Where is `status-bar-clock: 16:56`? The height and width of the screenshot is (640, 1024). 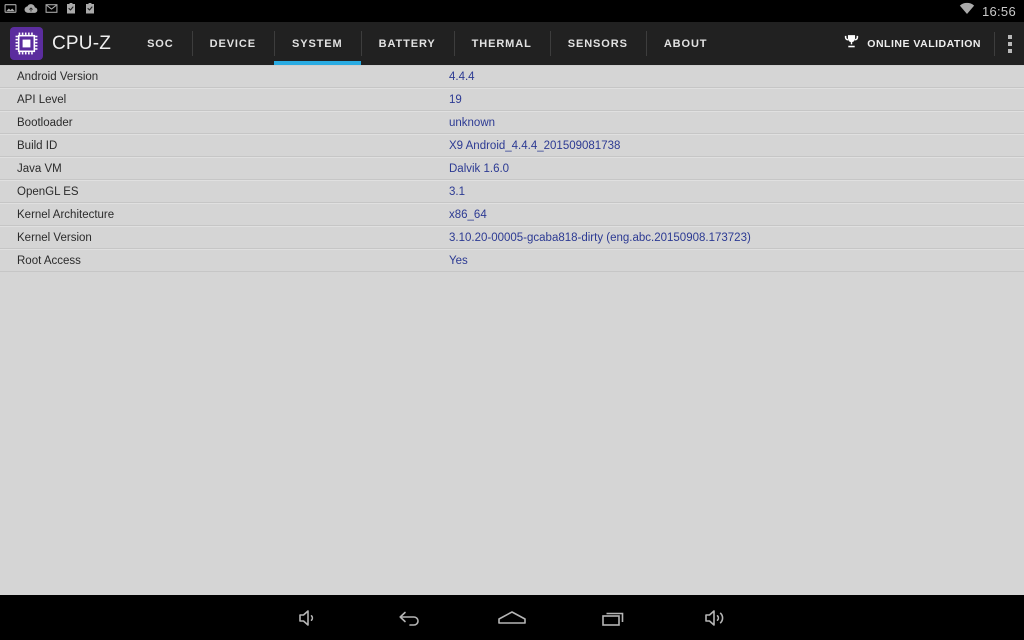
status-bar-clock: 16:56 is located at coordinates (998, 11).